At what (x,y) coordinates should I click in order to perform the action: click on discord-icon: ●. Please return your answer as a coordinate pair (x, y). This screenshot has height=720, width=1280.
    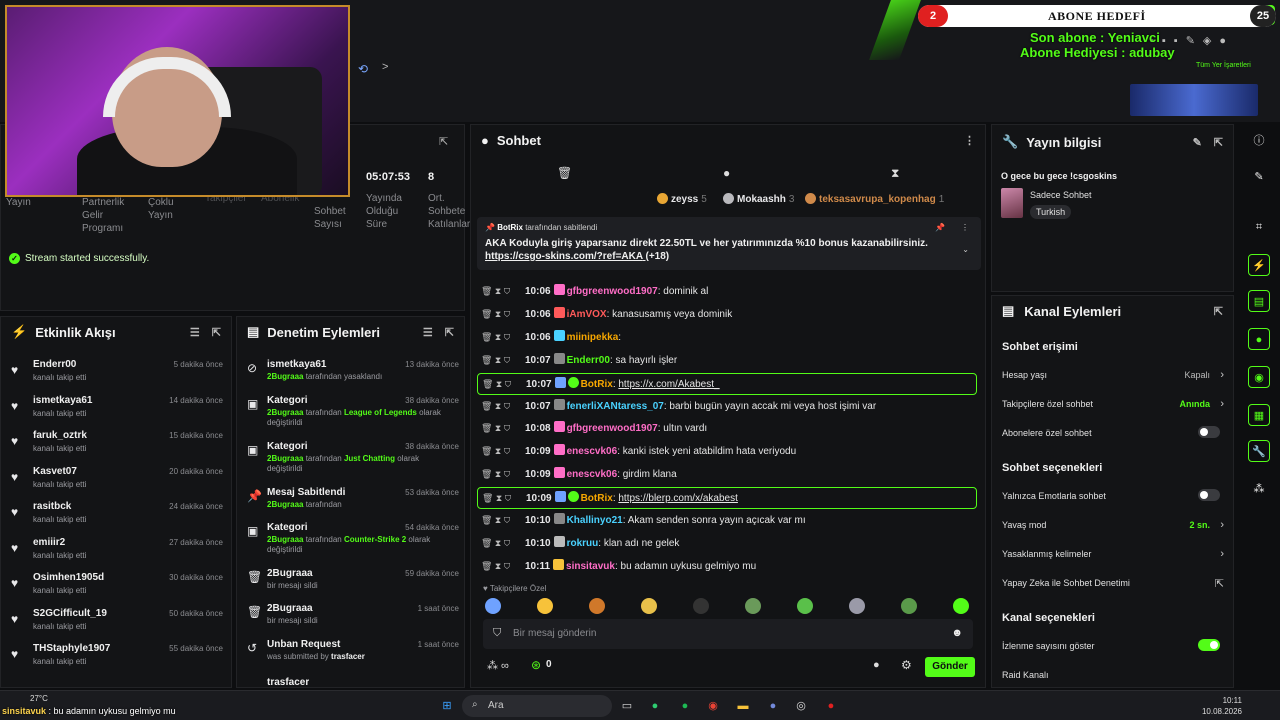
    Looking at the image, I should click on (773, 706).